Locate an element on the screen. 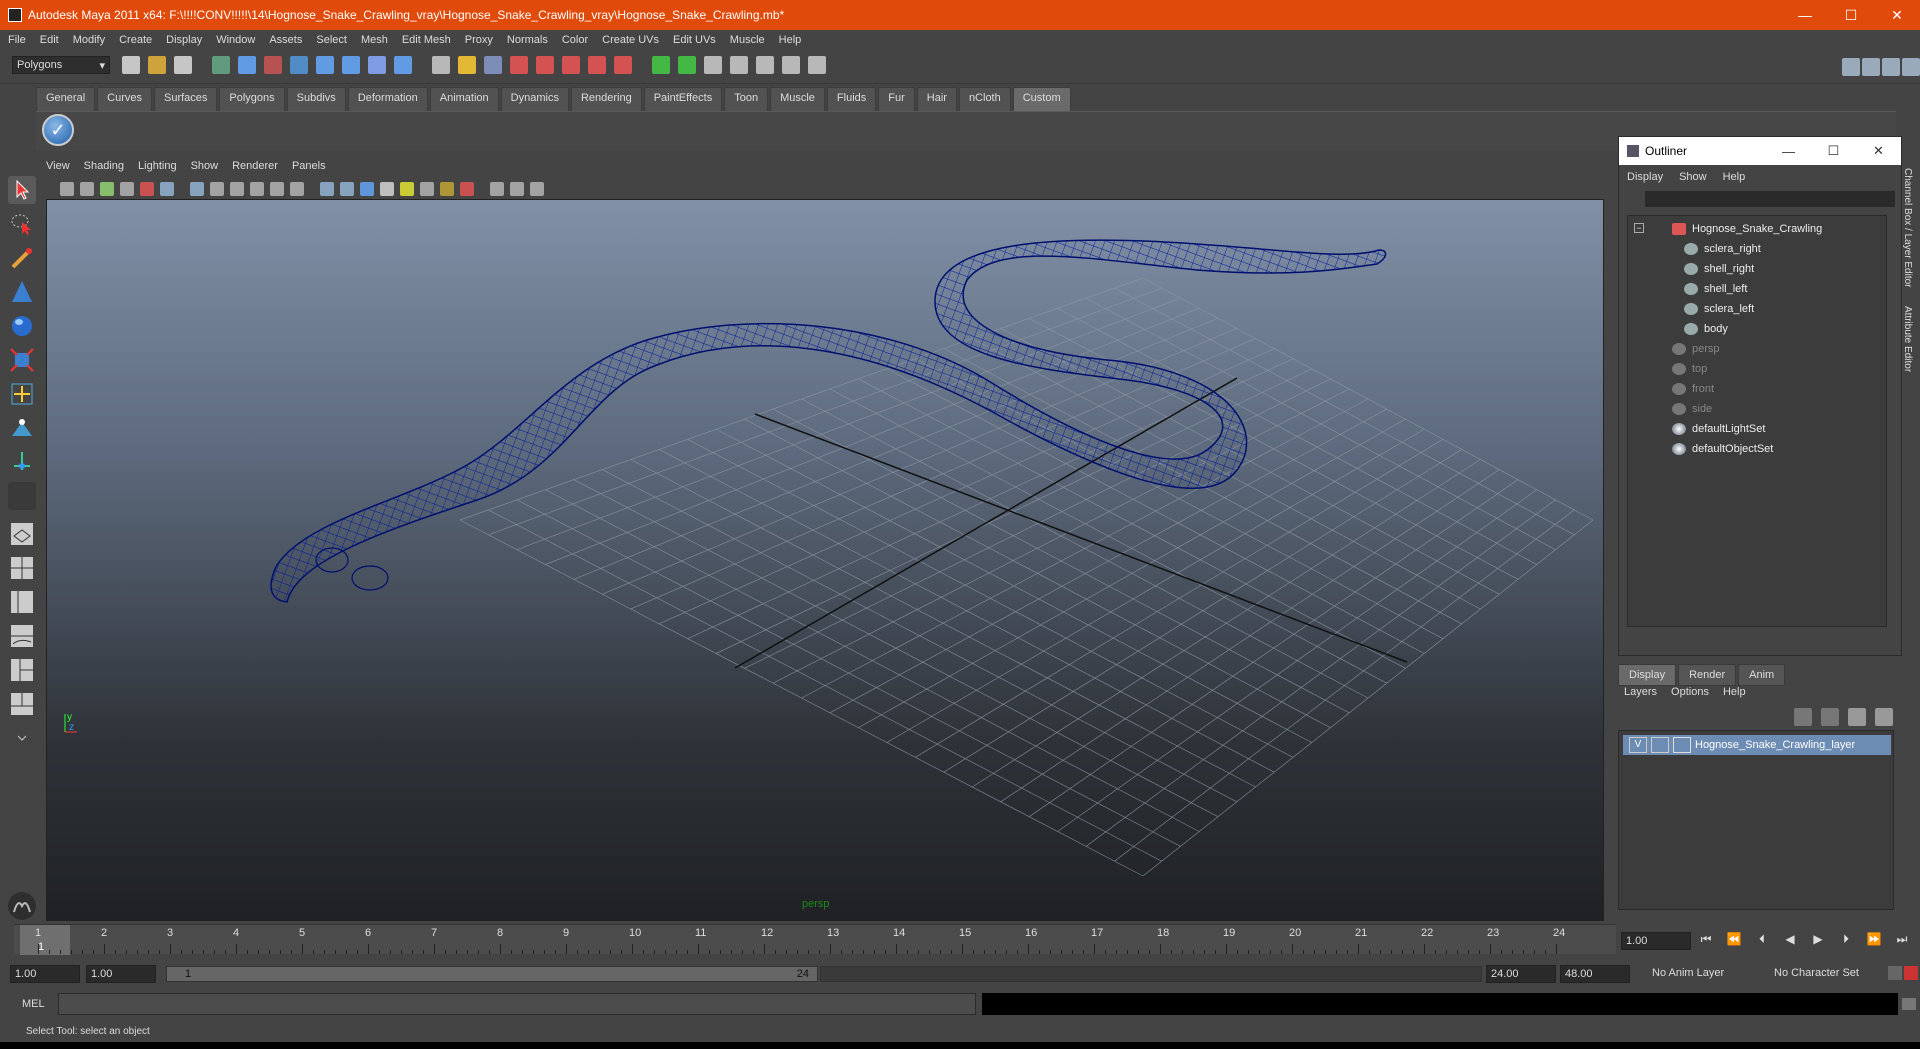 This screenshot has width=1920, height=1049. shelf-tab-fluids: Fluids is located at coordinates (851, 99).